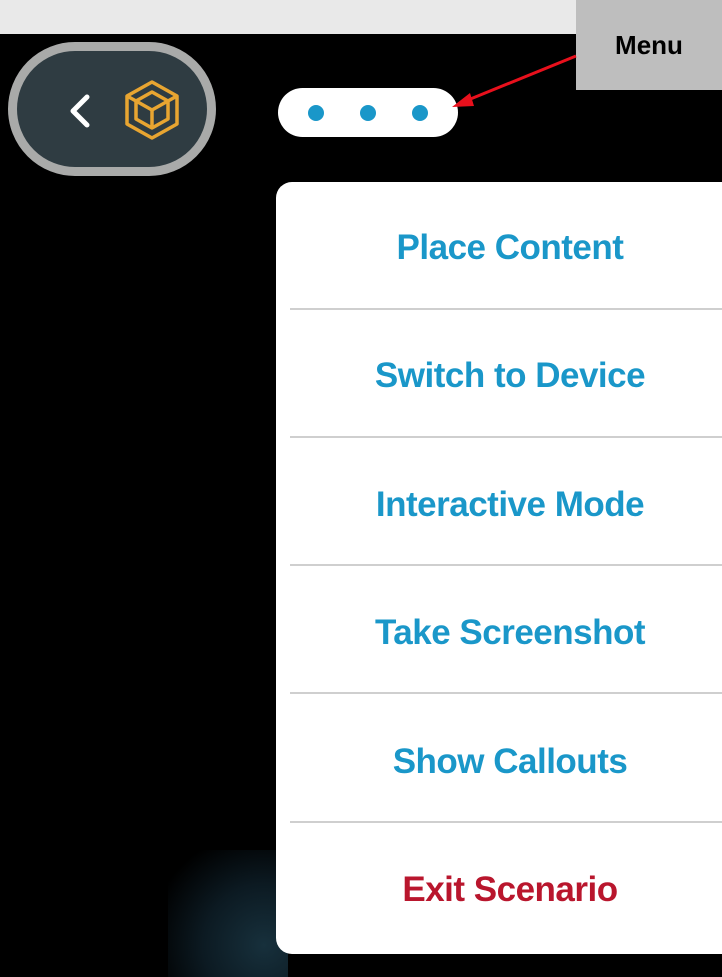  What do you see at coordinates (510, 889) in the screenshot?
I see `menu-item-label: Exit Scenario` at bounding box center [510, 889].